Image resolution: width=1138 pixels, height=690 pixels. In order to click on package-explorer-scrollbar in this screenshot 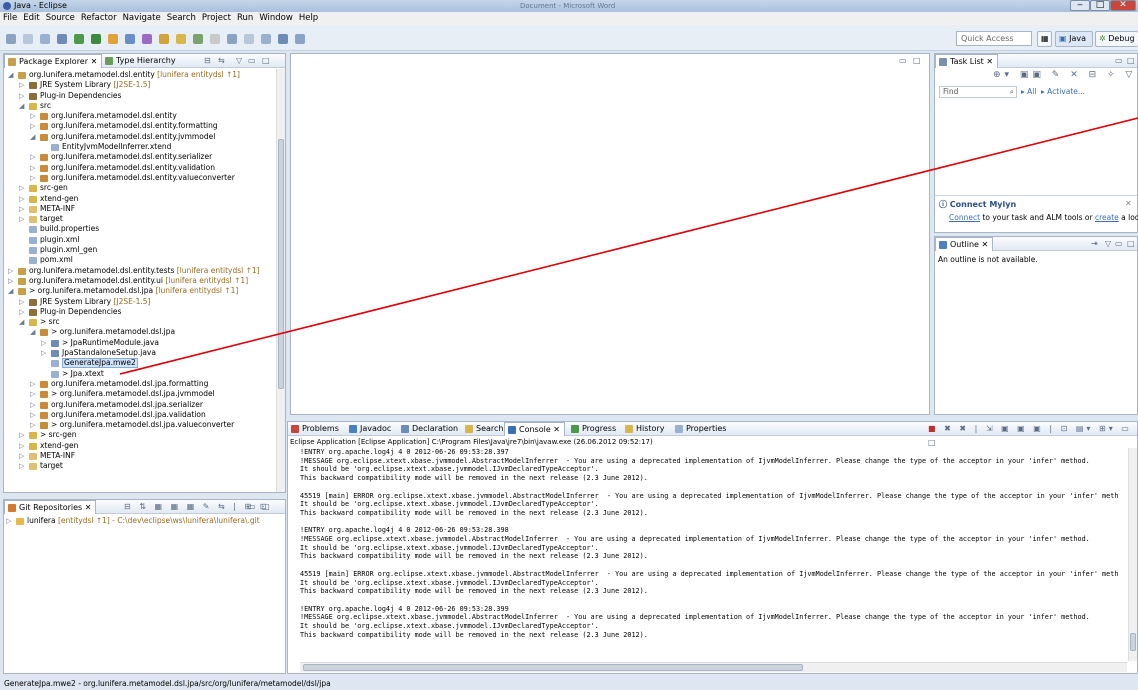, I will do `click(280, 280)`.